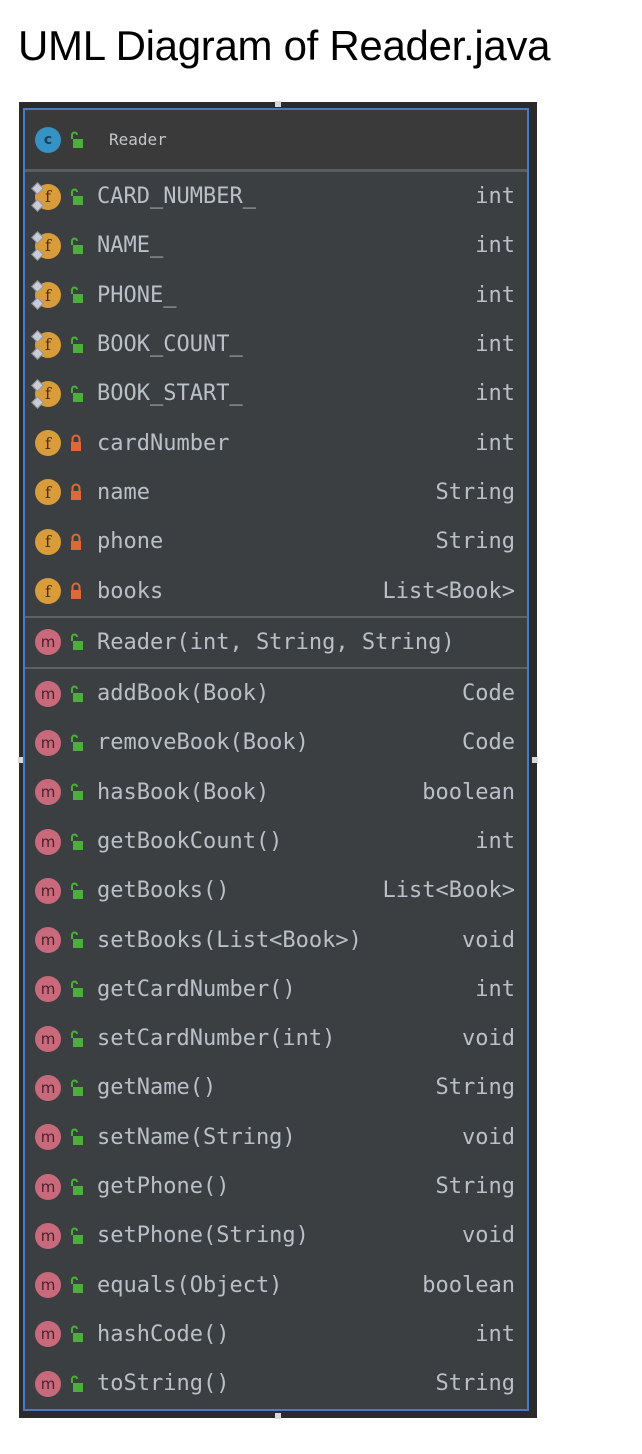  I want to click on method-row: m setCardNumber(int) void, so click(276, 1038).